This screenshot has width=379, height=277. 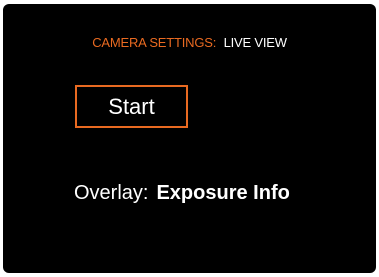 I want to click on live-view-mode: LIVE VIEW, so click(x=255, y=42).